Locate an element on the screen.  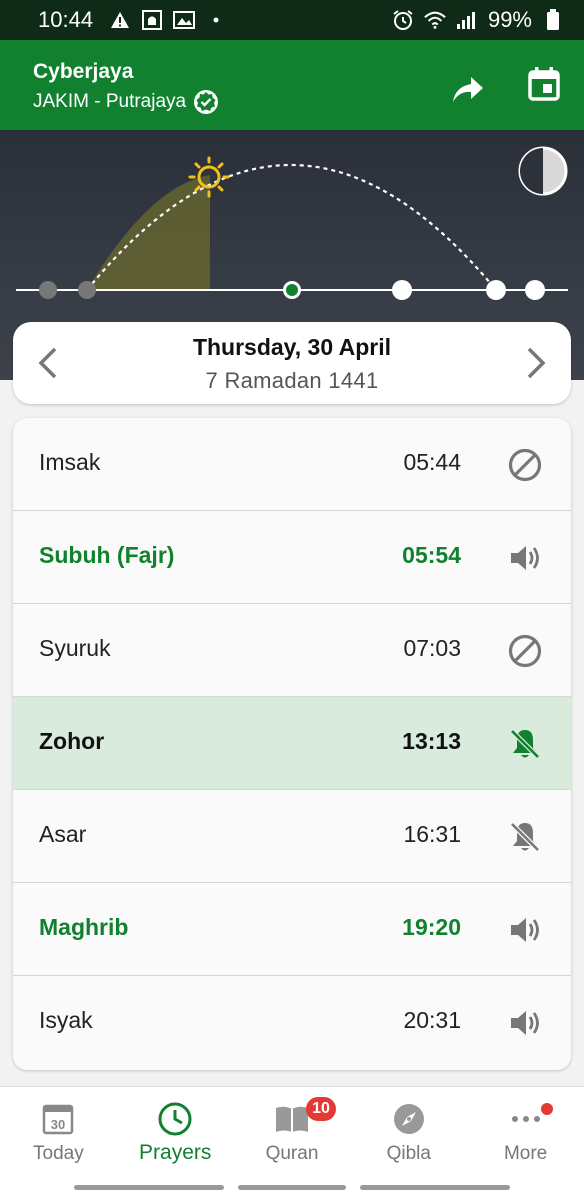
prayer-row-imsak: Imsak 05:44 is located at coordinates (292, 464).